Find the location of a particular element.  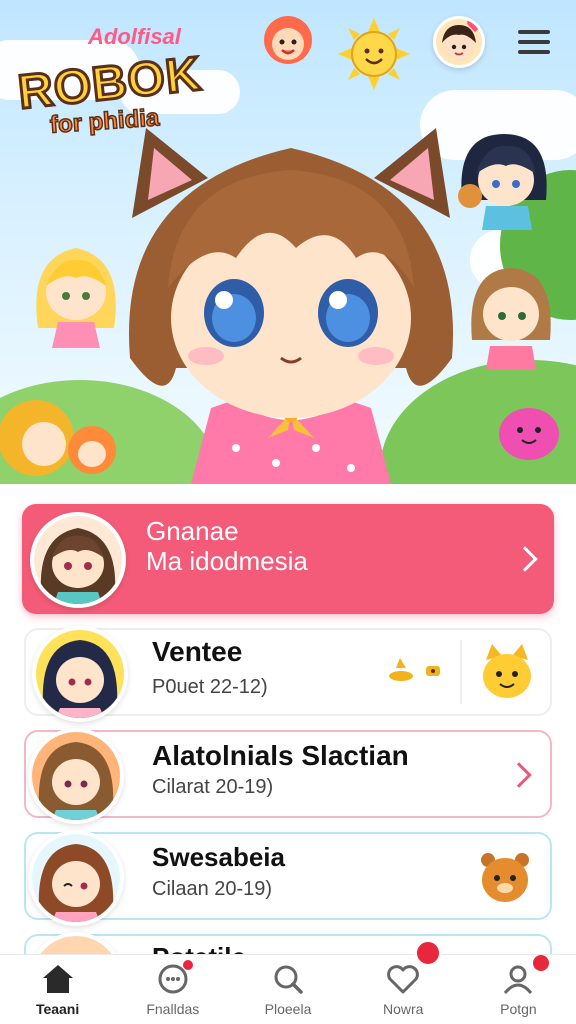

nav-favorites: Nowra is located at coordinates (403, 981).